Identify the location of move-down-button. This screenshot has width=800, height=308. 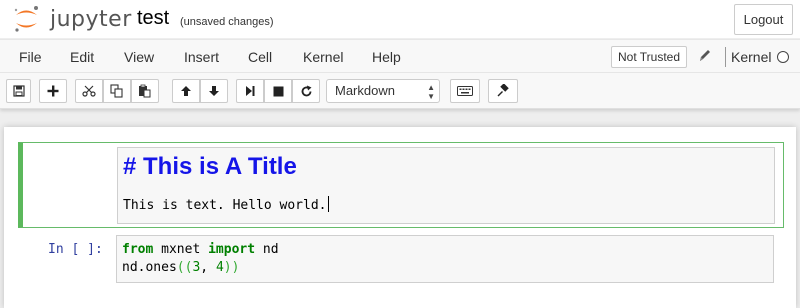
(214, 91).